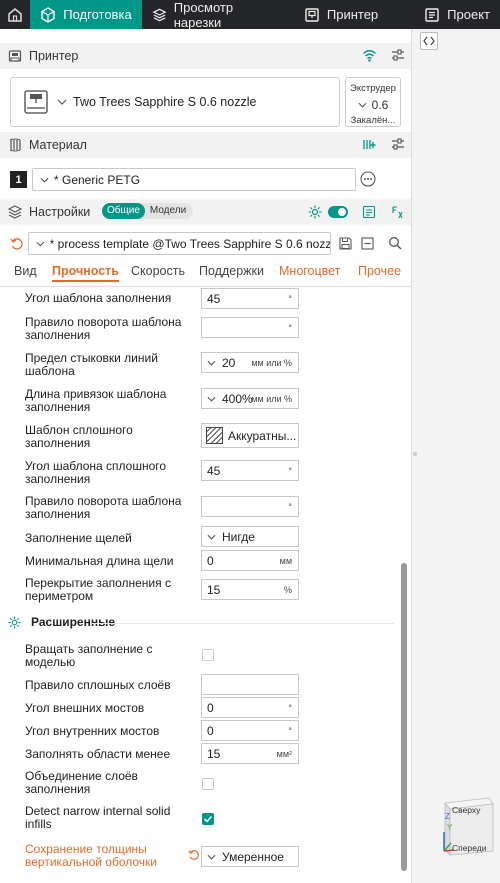 The width and height of the screenshot is (500, 883). Describe the element at coordinates (168, 211) in the screenshot. I see `toggle-models: Модели` at that location.